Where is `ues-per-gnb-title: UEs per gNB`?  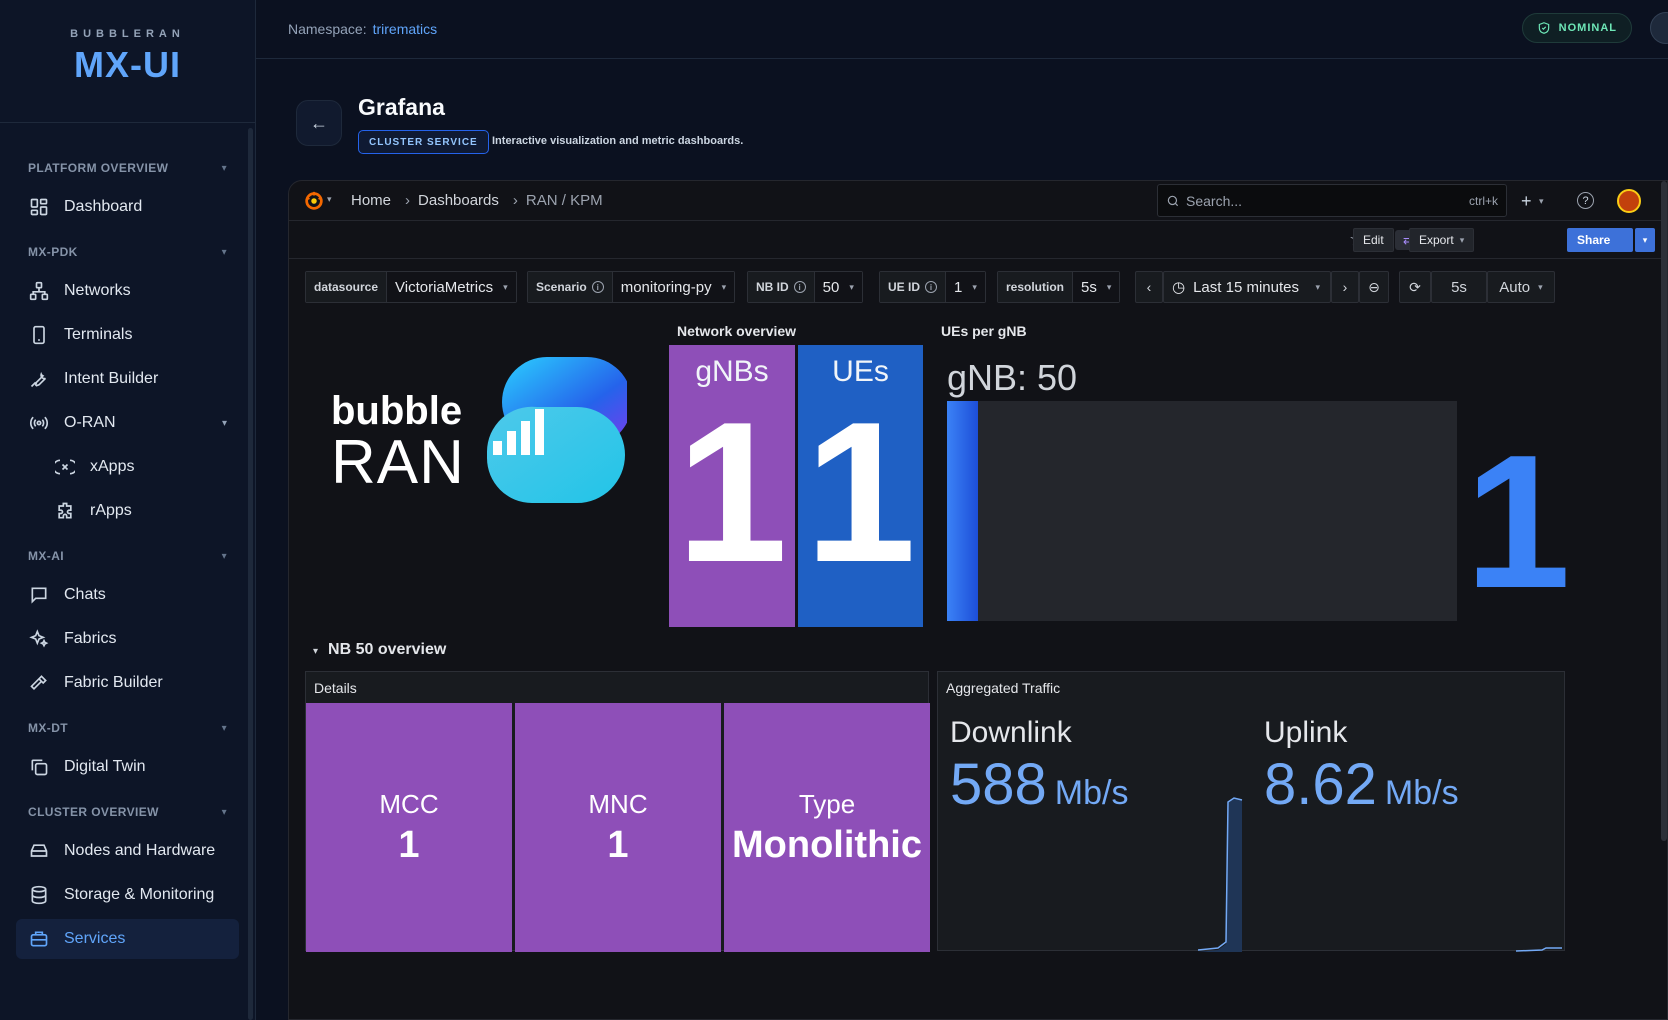 ues-per-gnb-title: UEs per gNB is located at coordinates (984, 331).